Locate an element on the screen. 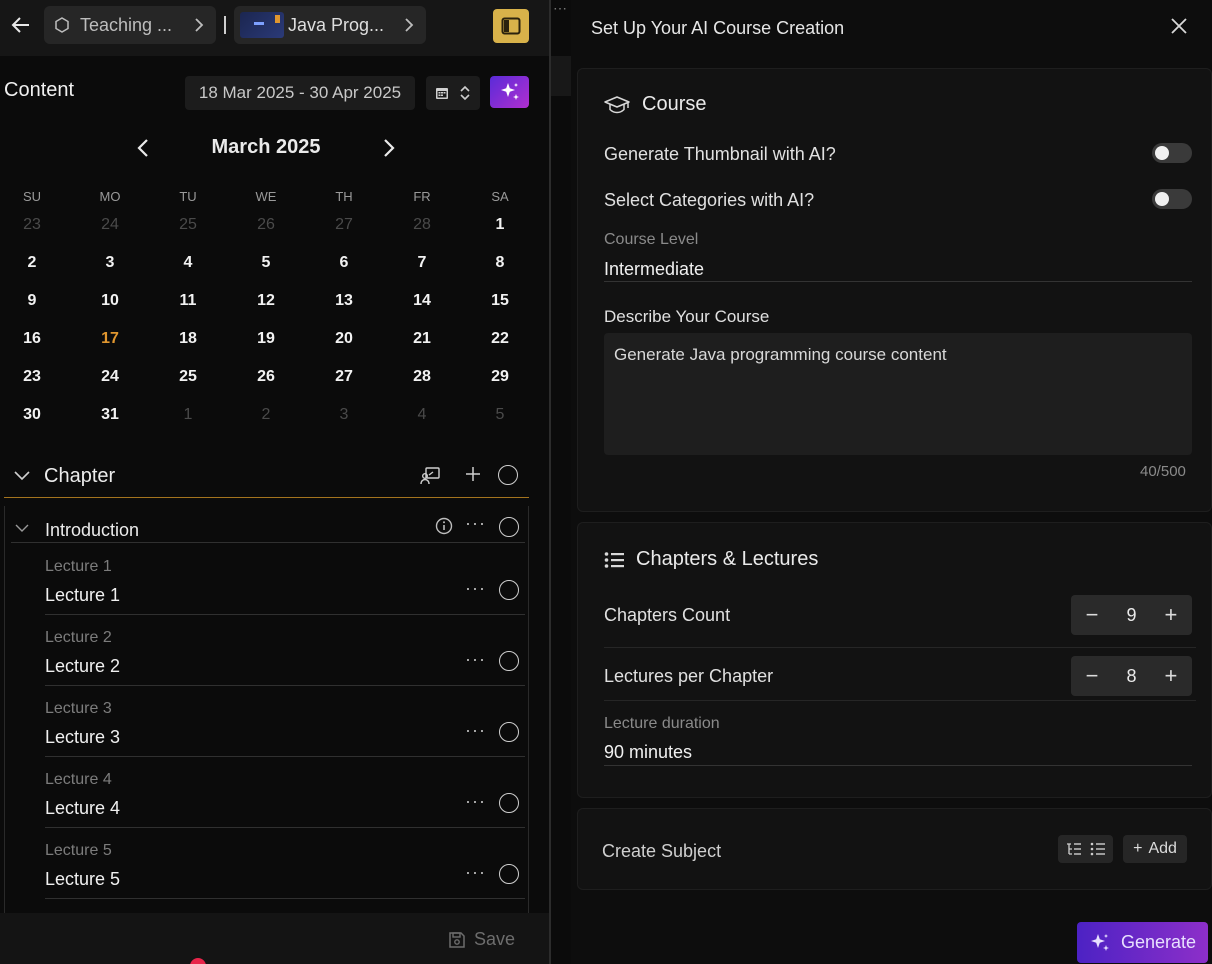  calendar-day: 17 is located at coordinates (110, 339).